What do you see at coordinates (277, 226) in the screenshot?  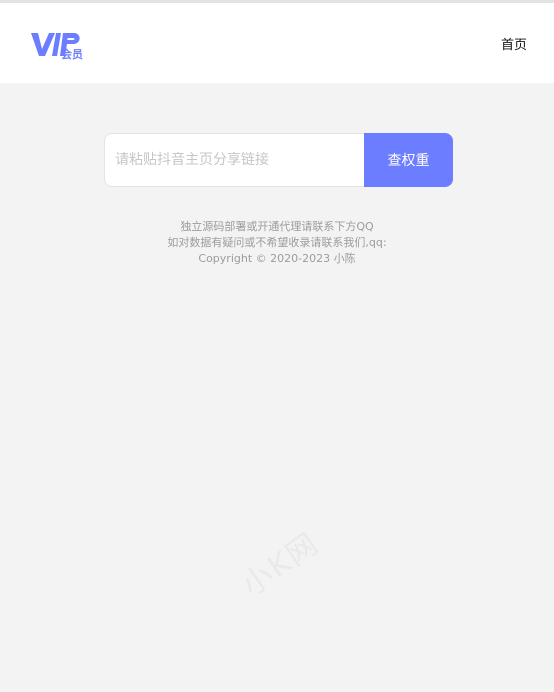 I see `footer-line-contact: 独立源码部署或开通代理请联系下方QQ` at bounding box center [277, 226].